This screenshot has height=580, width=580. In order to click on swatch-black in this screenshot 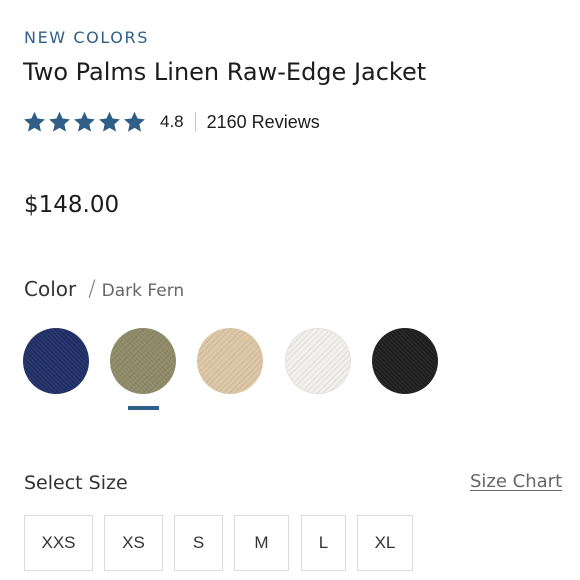, I will do `click(405, 361)`.